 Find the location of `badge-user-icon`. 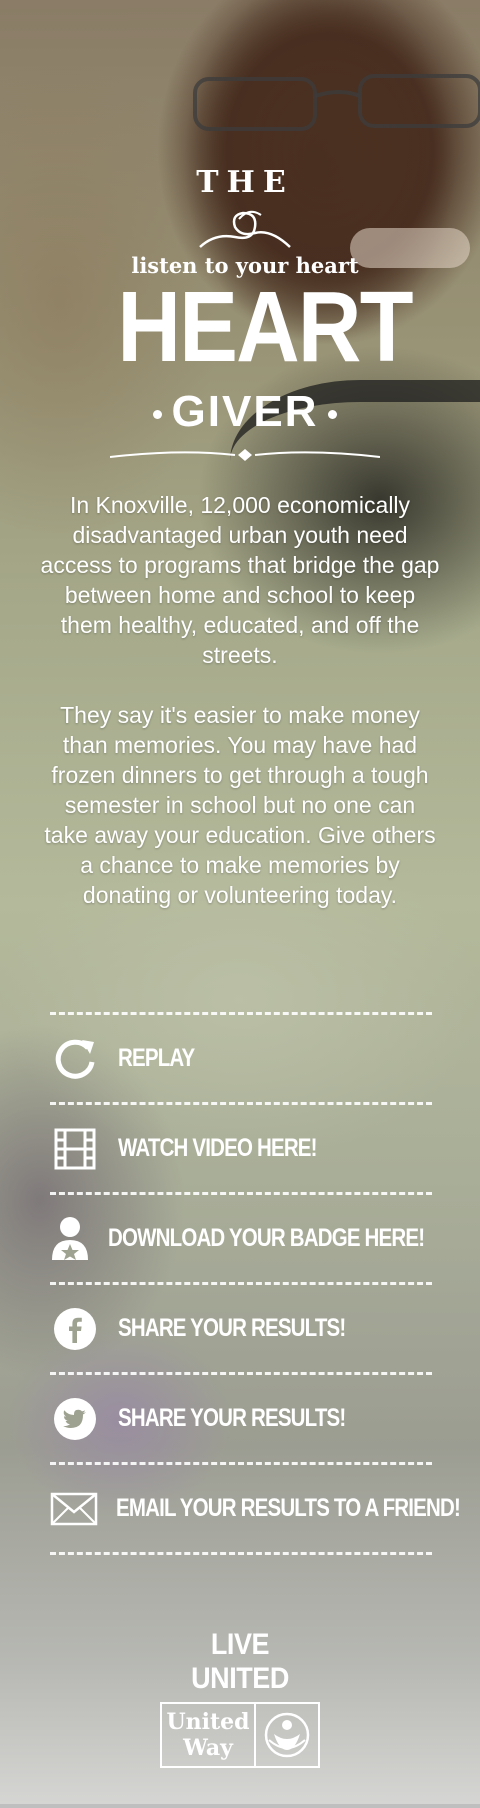

badge-user-icon is located at coordinates (70, 1239).